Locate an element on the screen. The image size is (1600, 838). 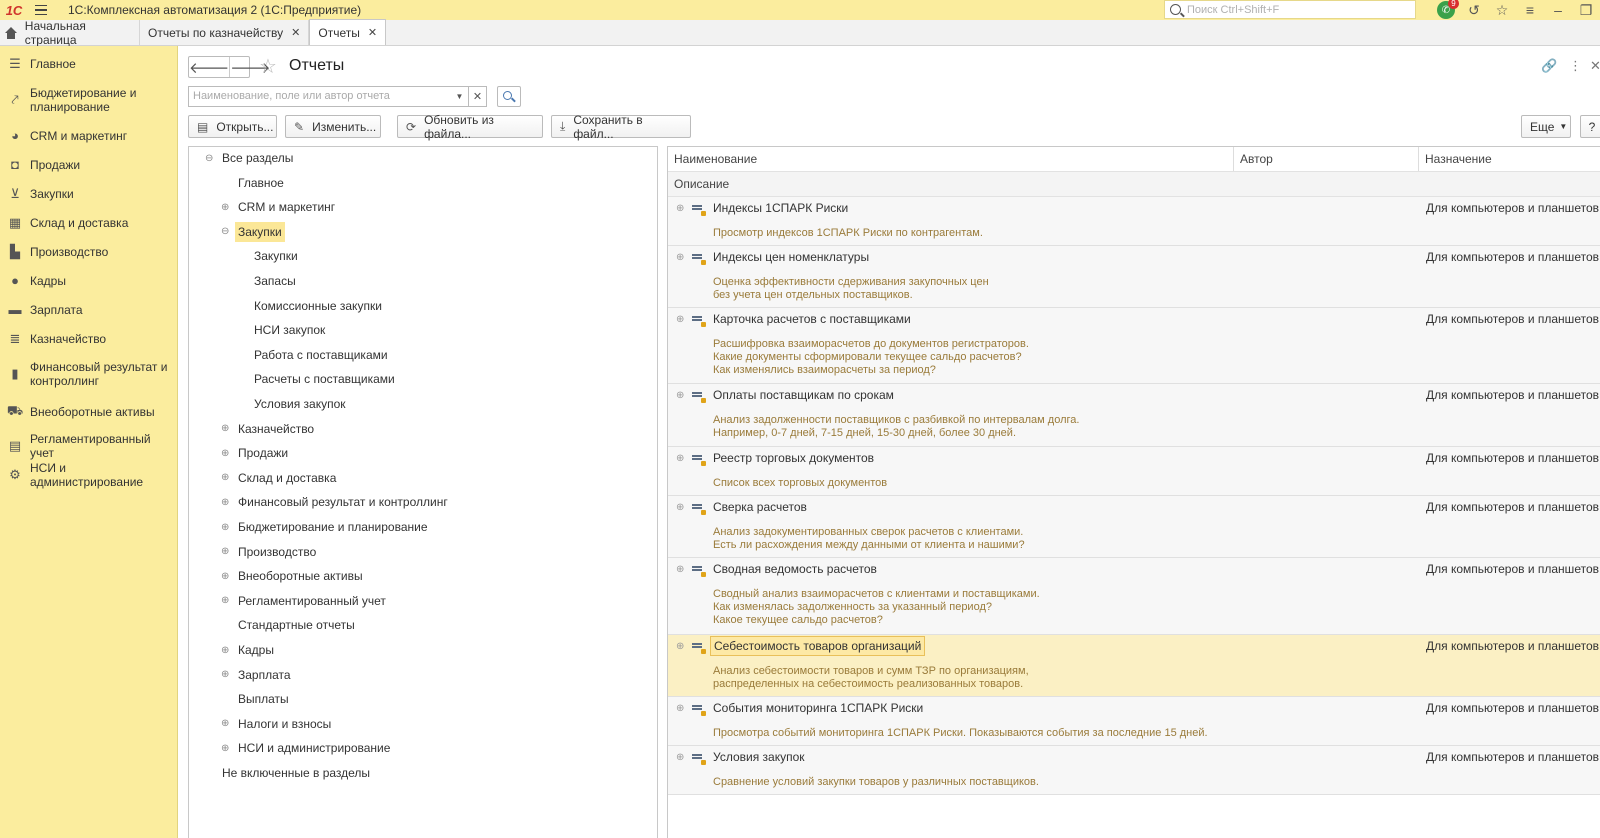
tree-node: Комиссионные закупки is located at coordinates (311, 306).